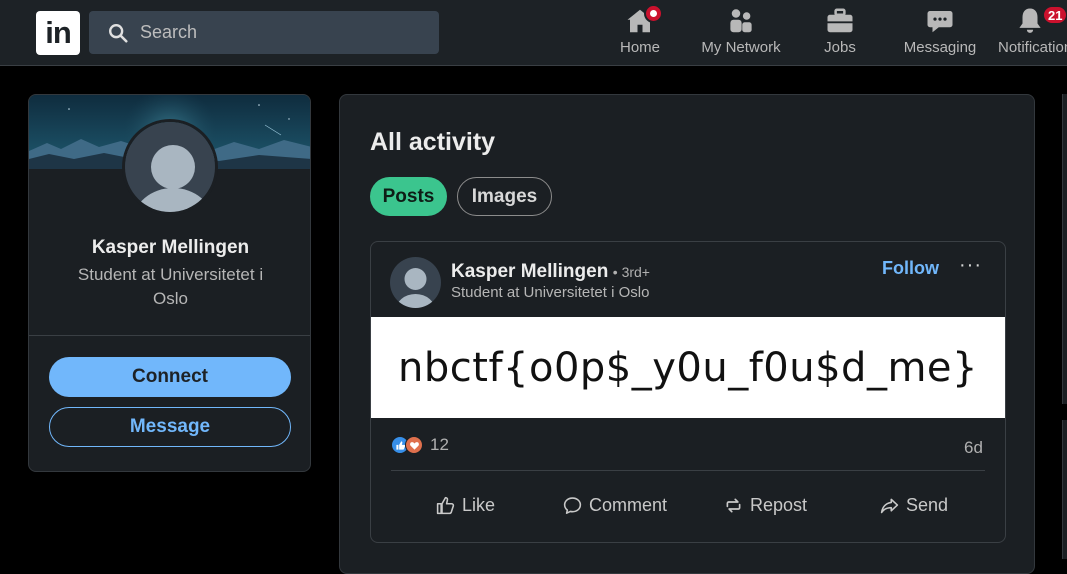 The height and width of the screenshot is (574, 1067). Describe the element at coordinates (640, 32) in the screenshot. I see `nav-home: Home` at that location.